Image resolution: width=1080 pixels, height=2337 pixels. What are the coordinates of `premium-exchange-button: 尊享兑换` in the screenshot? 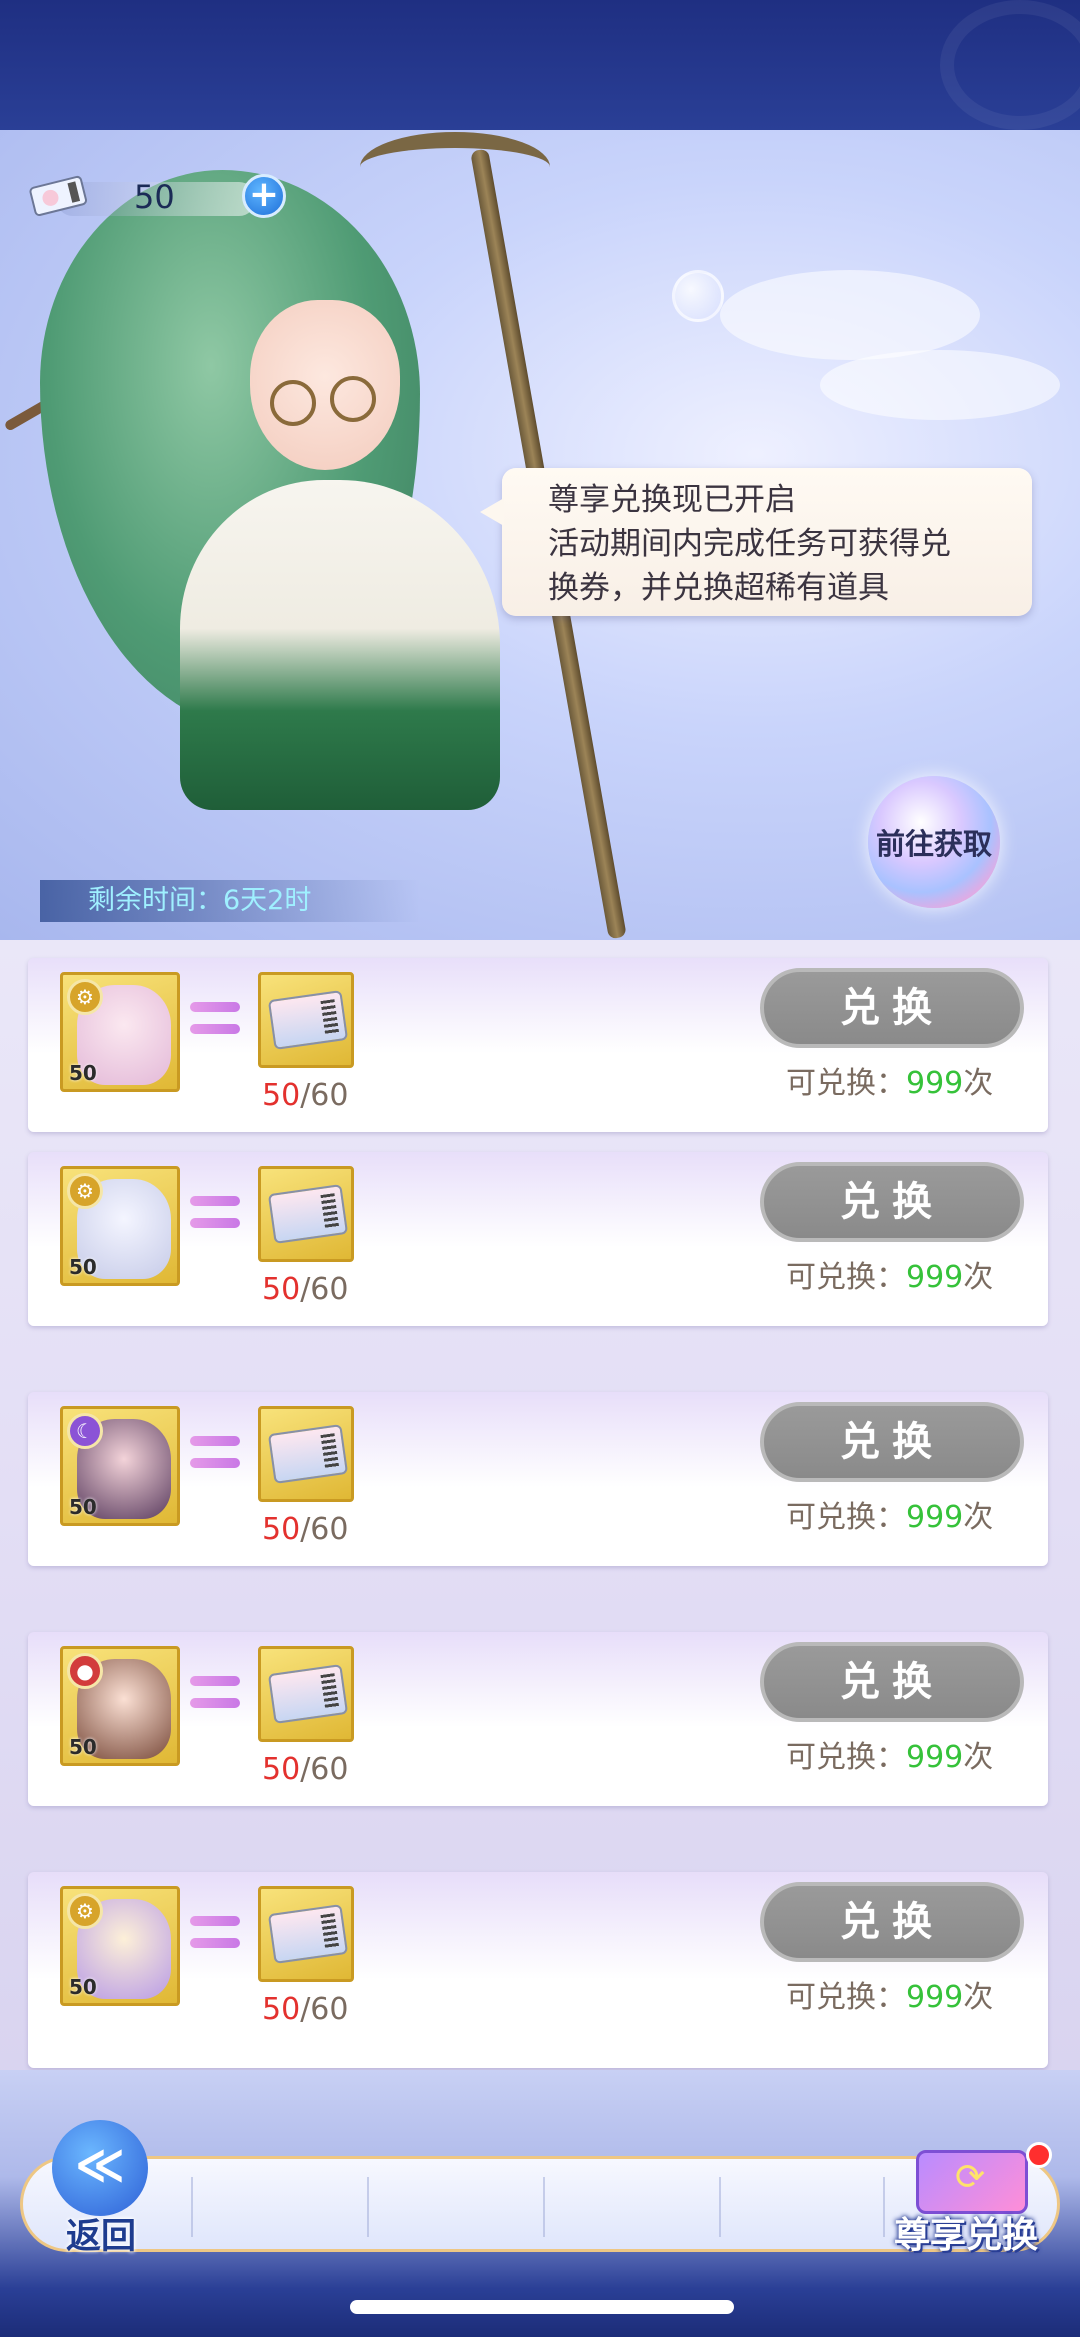 It's located at (980, 2196).